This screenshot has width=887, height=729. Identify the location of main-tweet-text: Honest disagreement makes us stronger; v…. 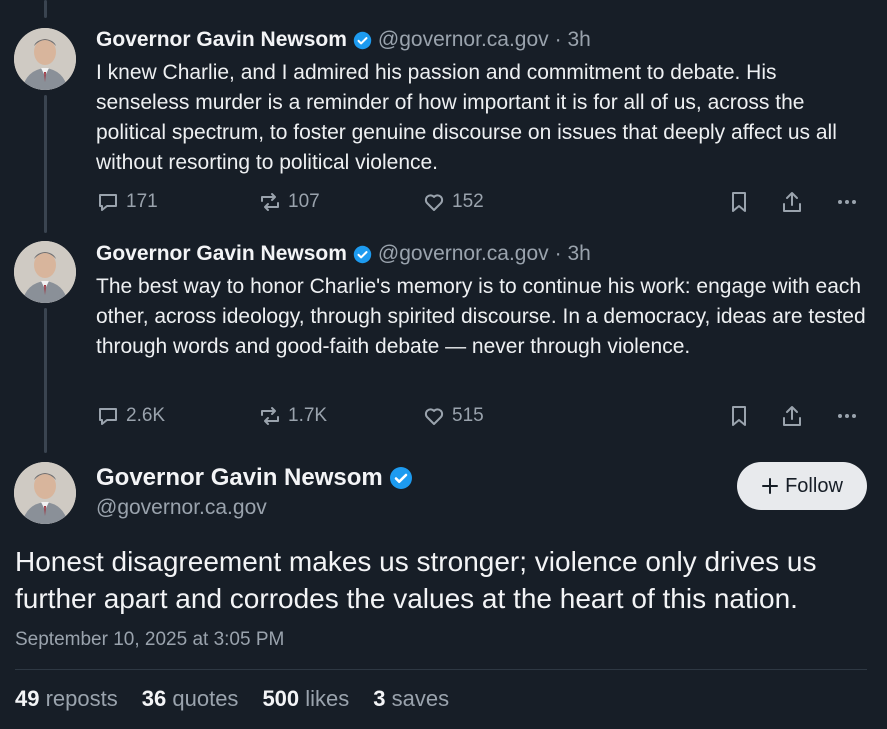
(416, 580).